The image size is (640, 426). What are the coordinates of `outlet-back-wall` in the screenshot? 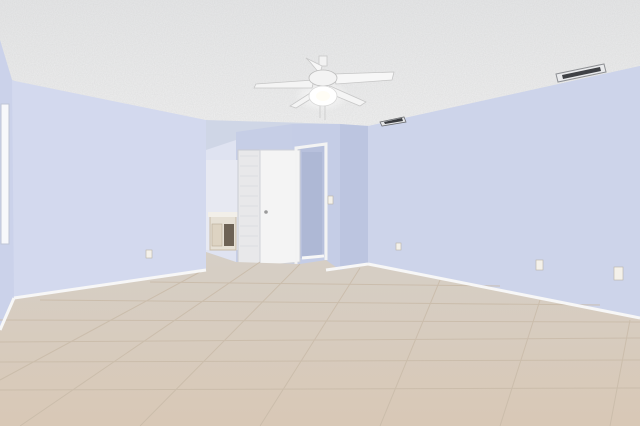 It's located at (398, 246).